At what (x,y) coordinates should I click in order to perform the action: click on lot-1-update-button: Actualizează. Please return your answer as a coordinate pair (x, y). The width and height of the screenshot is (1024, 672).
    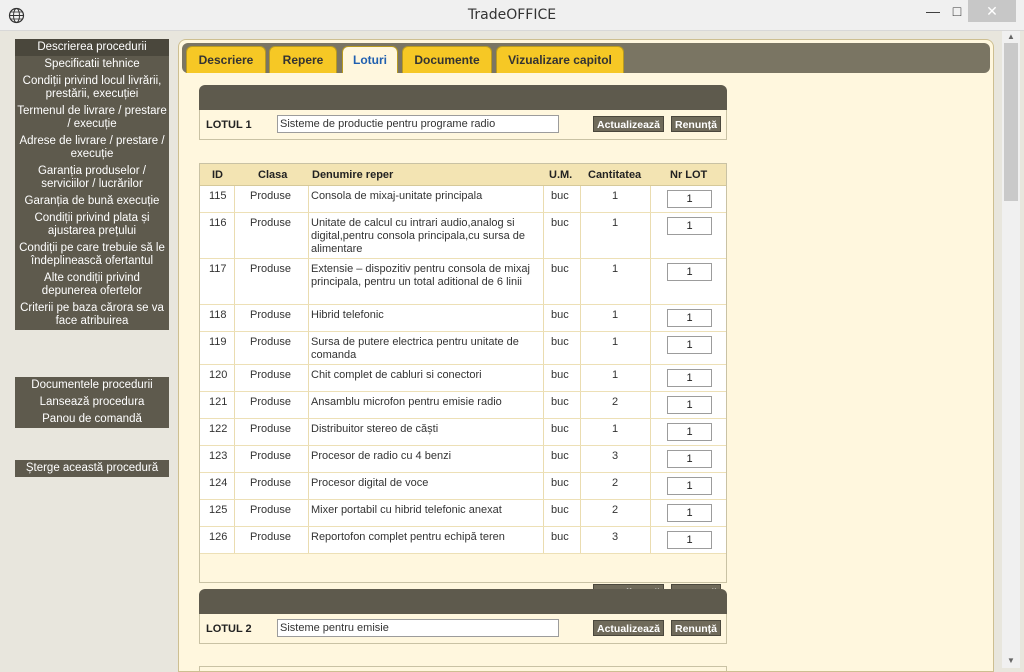
    Looking at the image, I should click on (628, 124).